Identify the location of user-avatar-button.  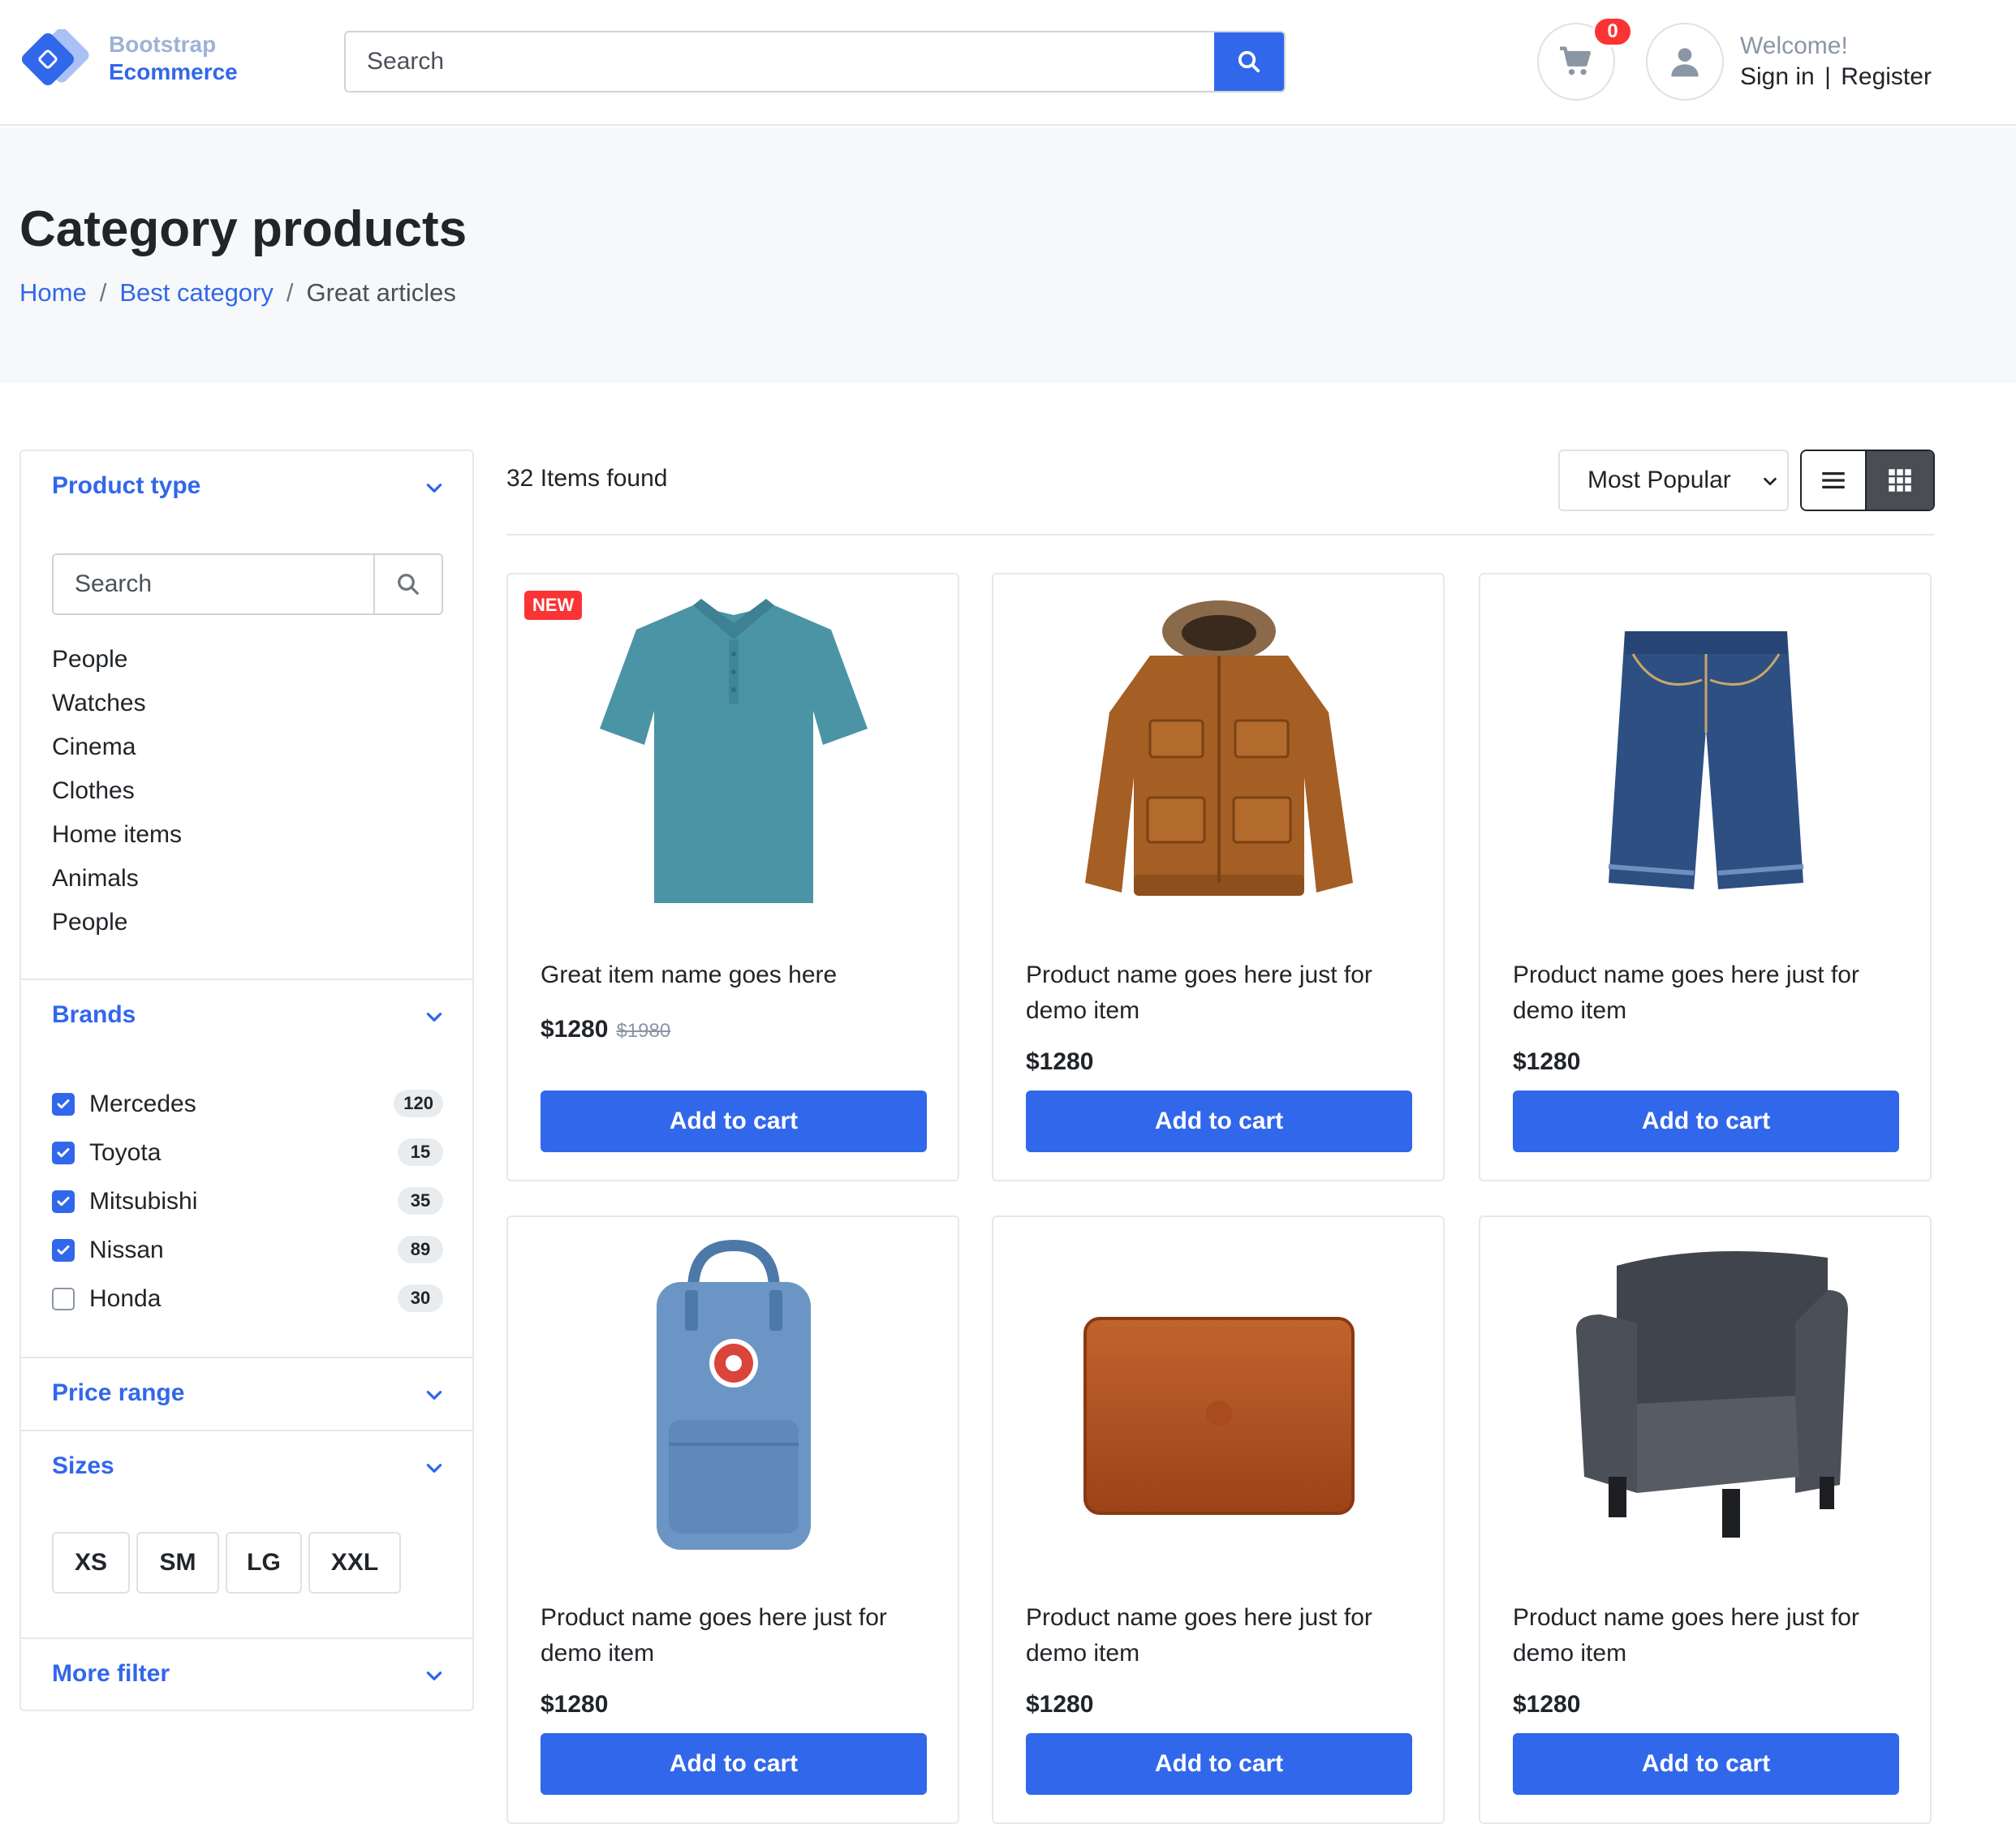
(1685, 62).